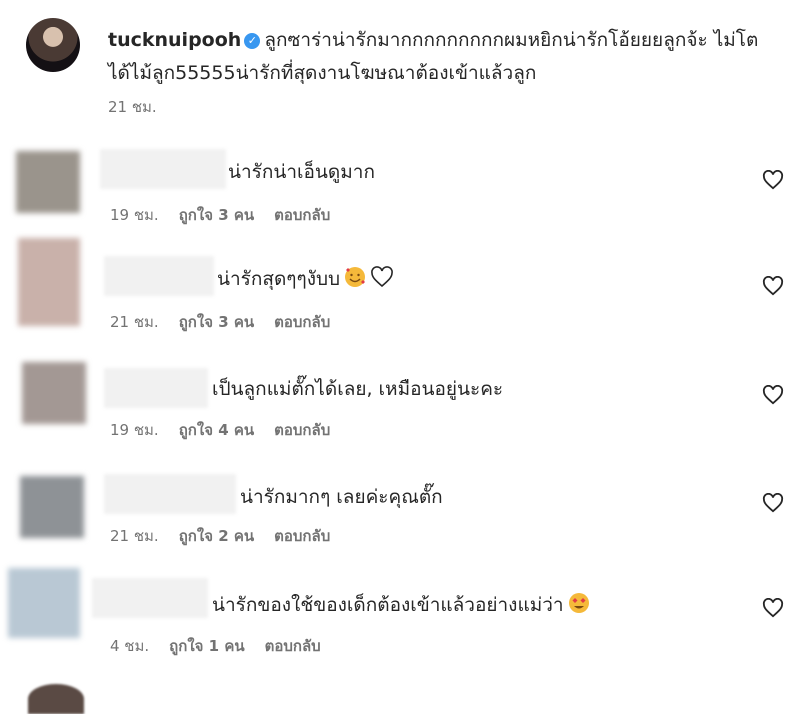 The image size is (800, 714). What do you see at coordinates (53, 45) in the screenshot?
I see `post-author-avatar` at bounding box center [53, 45].